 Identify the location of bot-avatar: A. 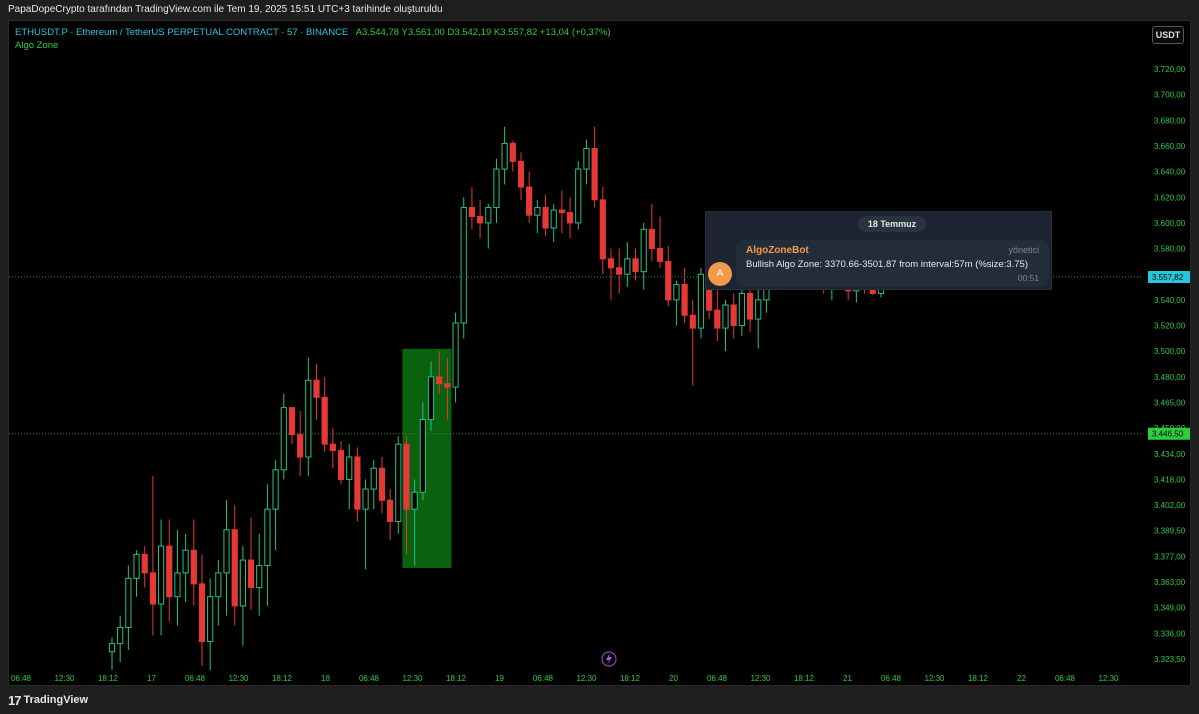
(720, 274).